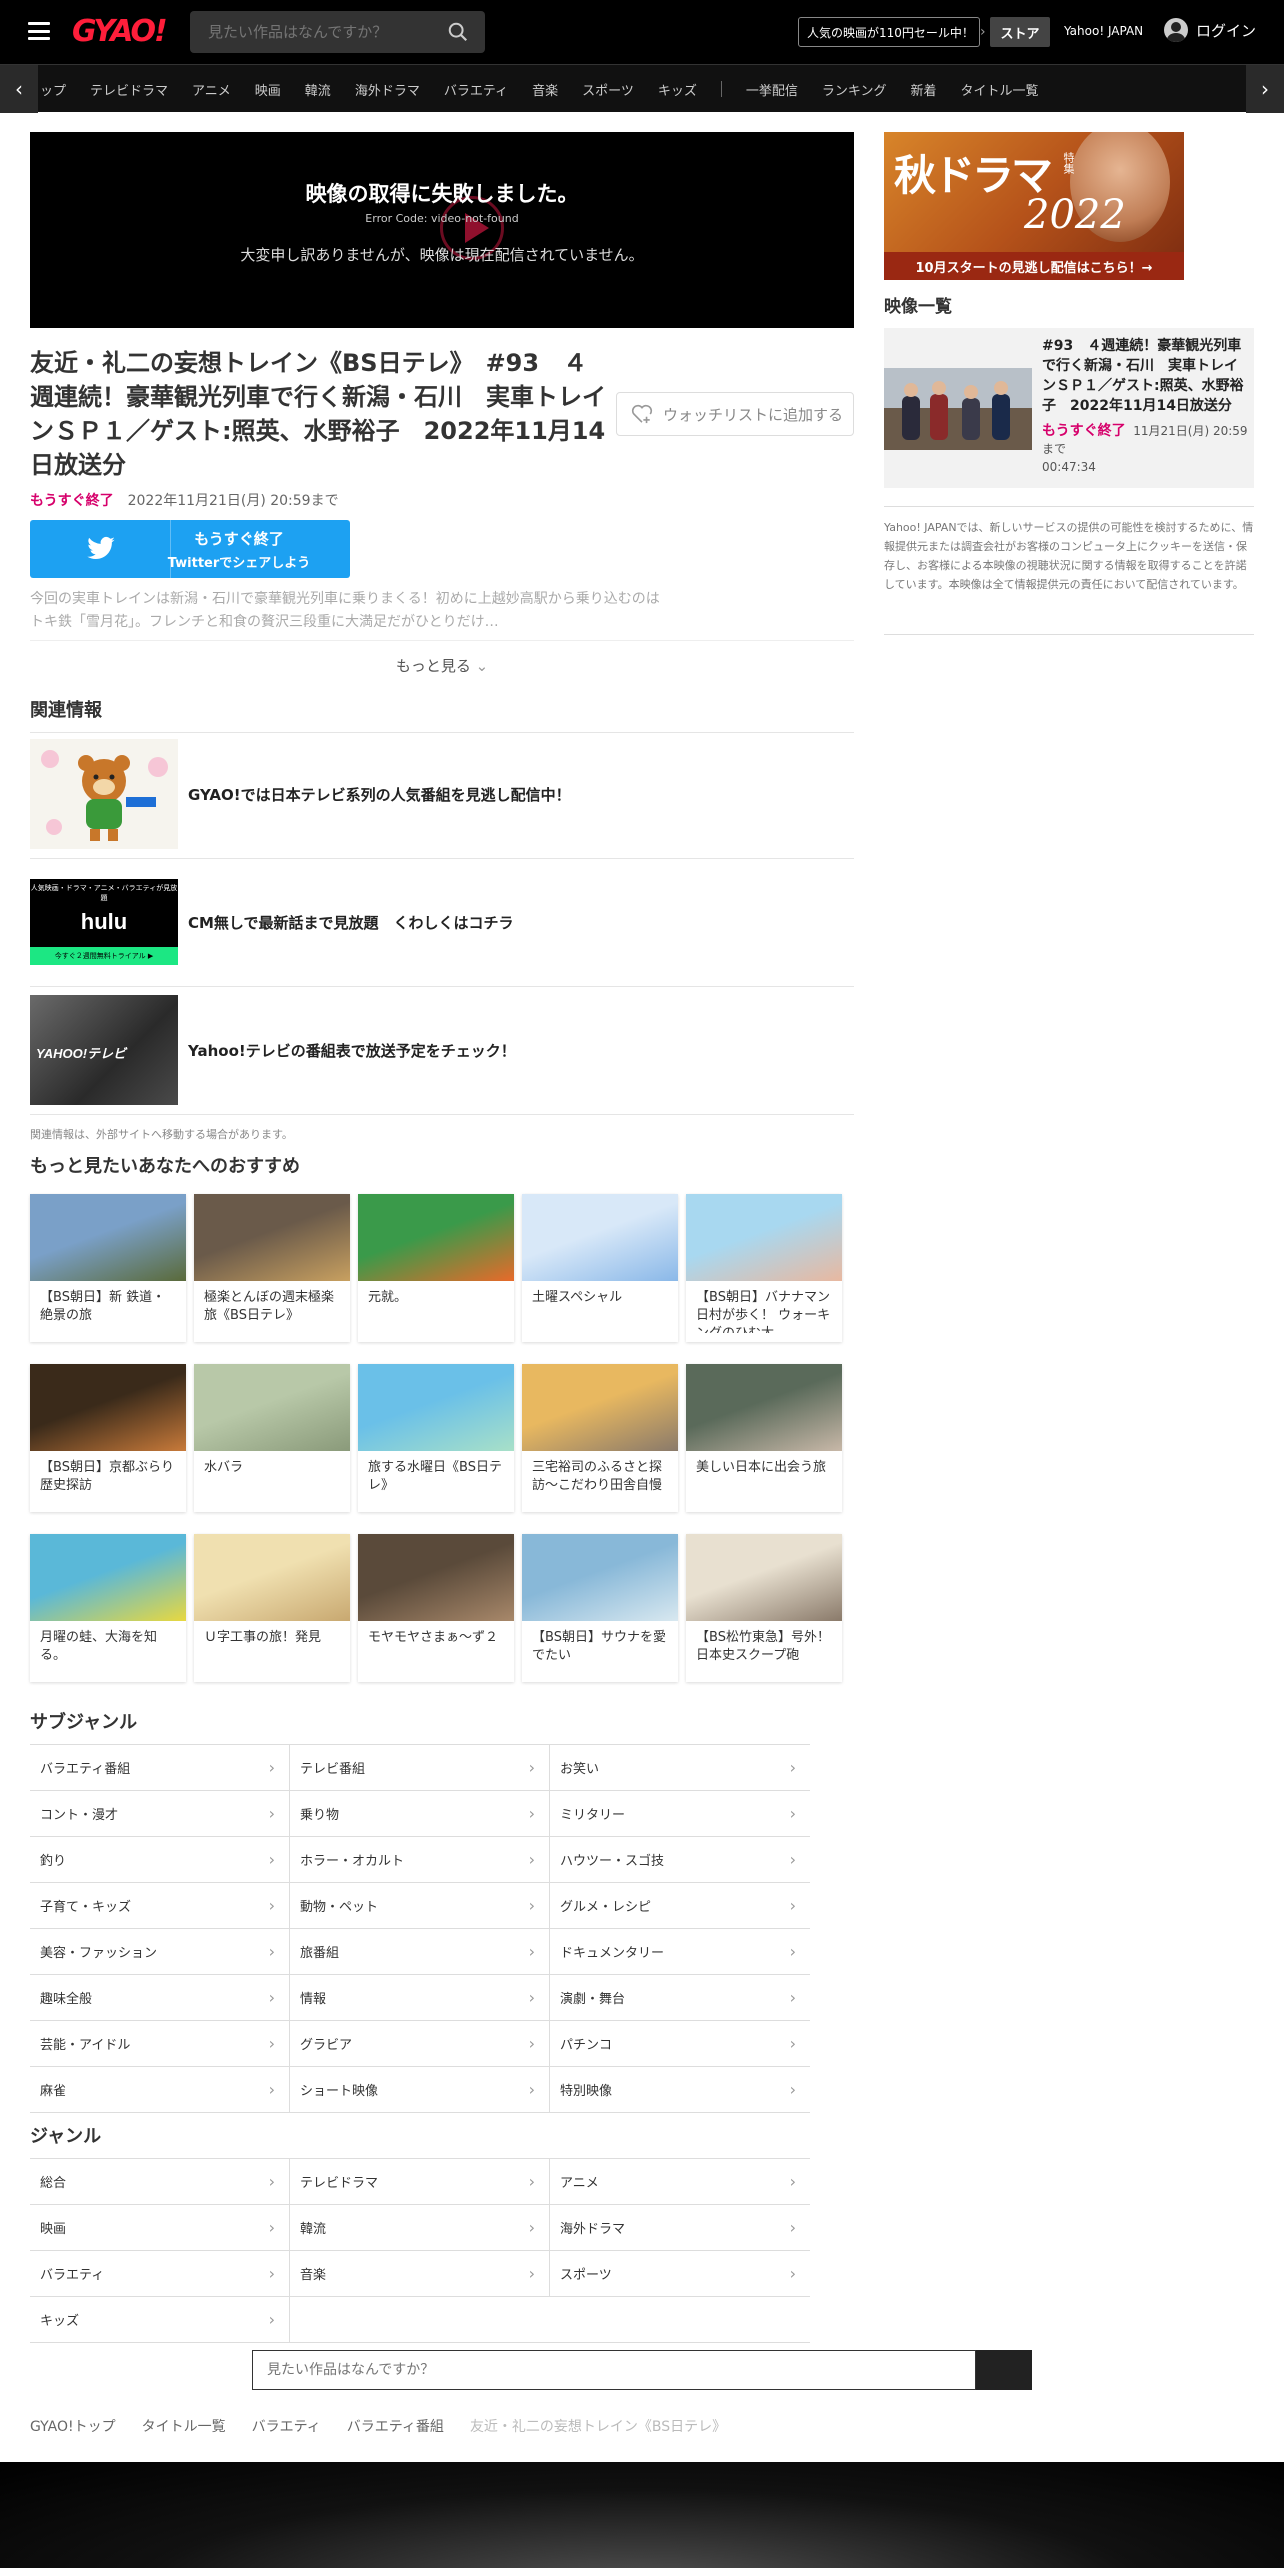 The width and height of the screenshot is (1284, 2568). Describe the element at coordinates (420, 2089) in the screenshot. I see `genre-link: ショート映像 ›` at that location.